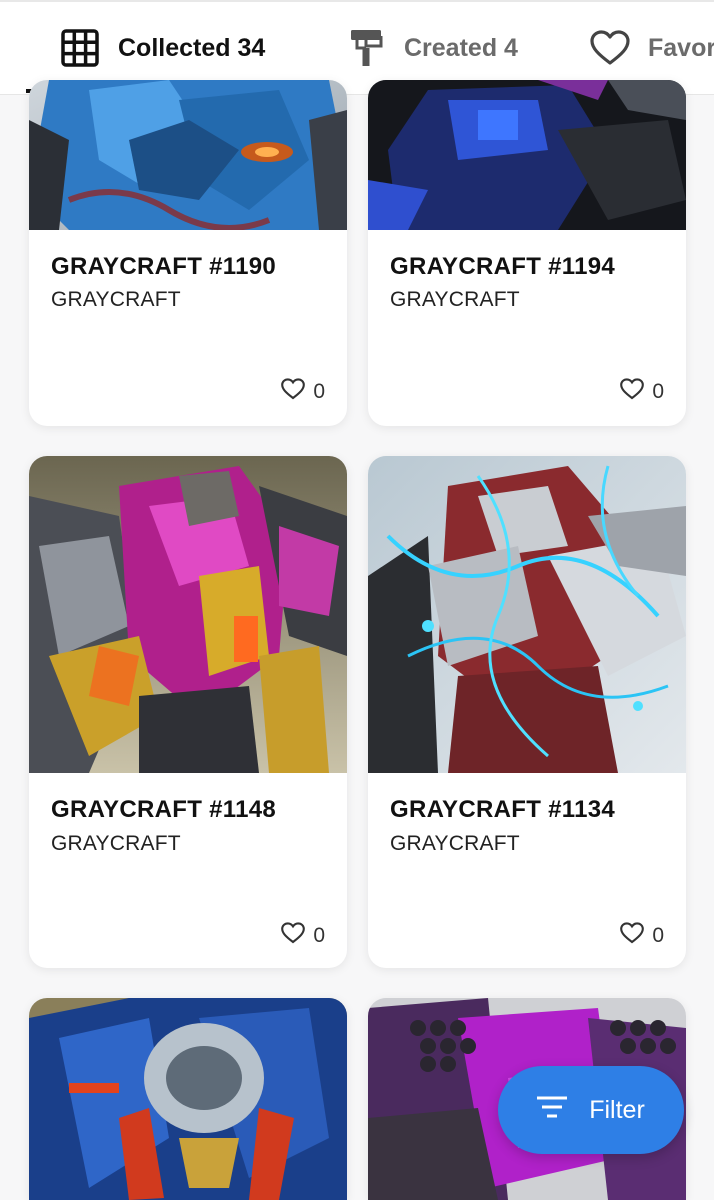 This screenshot has width=714, height=1200. What do you see at coordinates (617, 1109) in the screenshot?
I see `filter-label: Filter` at bounding box center [617, 1109].